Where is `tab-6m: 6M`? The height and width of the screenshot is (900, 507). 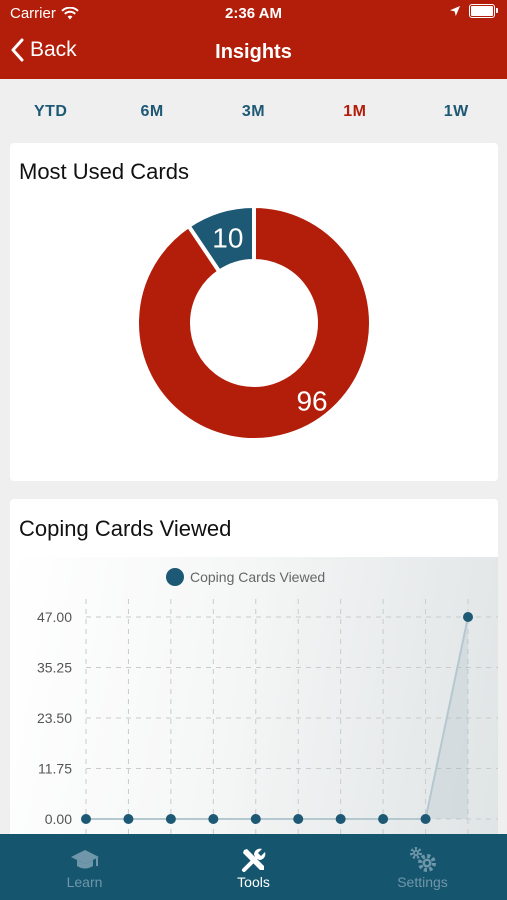 tab-6m: 6M is located at coordinates (152, 112).